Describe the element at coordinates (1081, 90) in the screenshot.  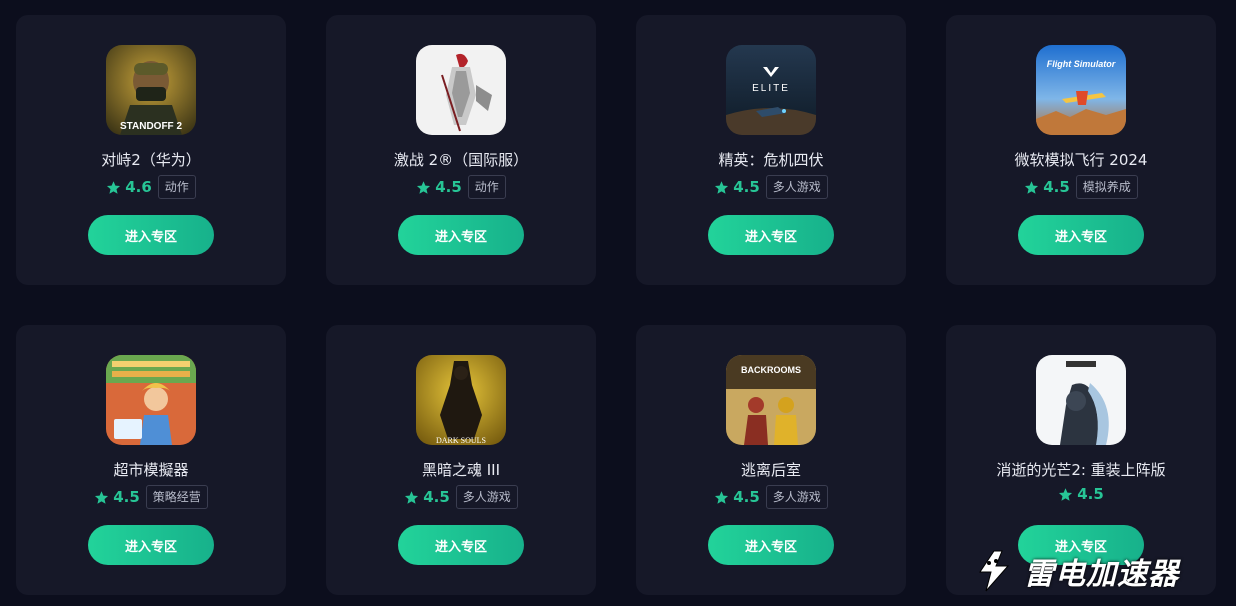
I see `flight-simulator-icon: Flight Simulator` at that location.